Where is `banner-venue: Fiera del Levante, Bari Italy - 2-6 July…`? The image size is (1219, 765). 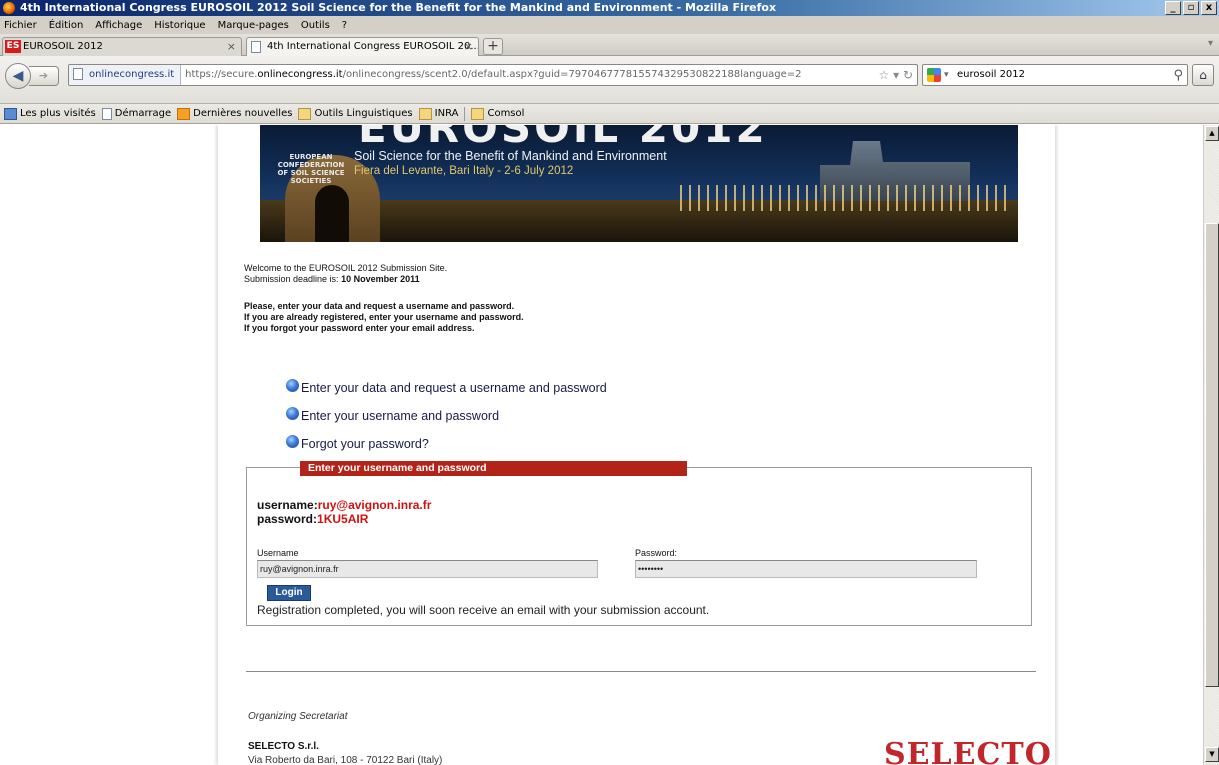
banner-venue: Fiera del Levante, Bari Italy - 2-6 July… is located at coordinates (464, 171).